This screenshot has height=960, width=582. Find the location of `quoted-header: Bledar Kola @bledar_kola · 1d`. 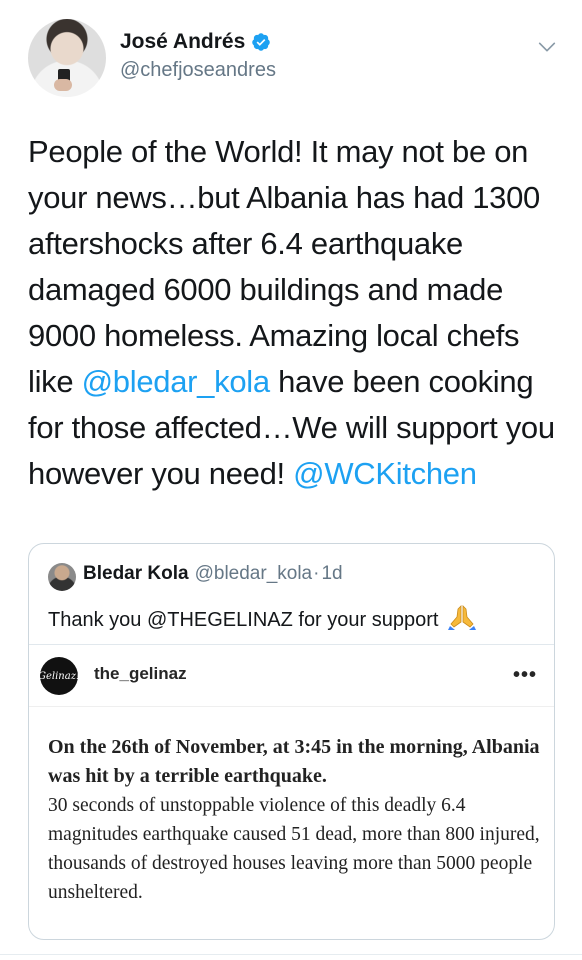

quoted-header: Bledar Kola @bledar_kola · 1d is located at coordinates (213, 574).